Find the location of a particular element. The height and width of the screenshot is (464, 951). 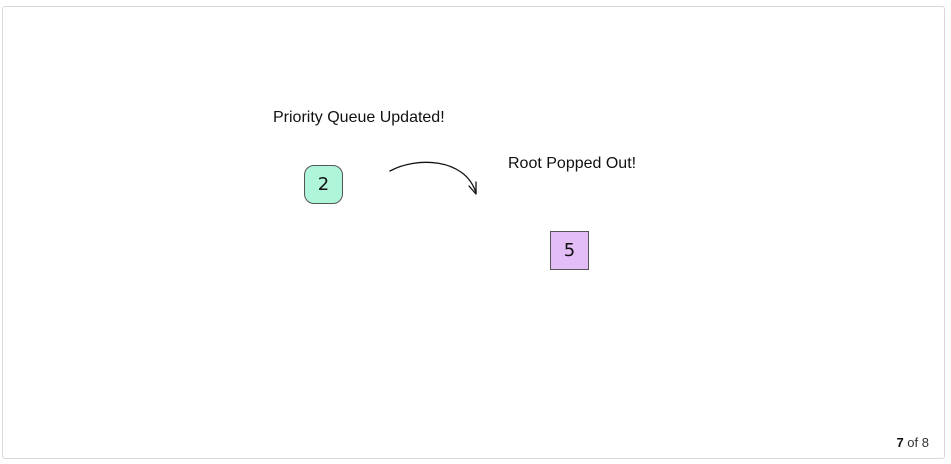

page-counter: 7 of 8 is located at coordinates (912, 442).